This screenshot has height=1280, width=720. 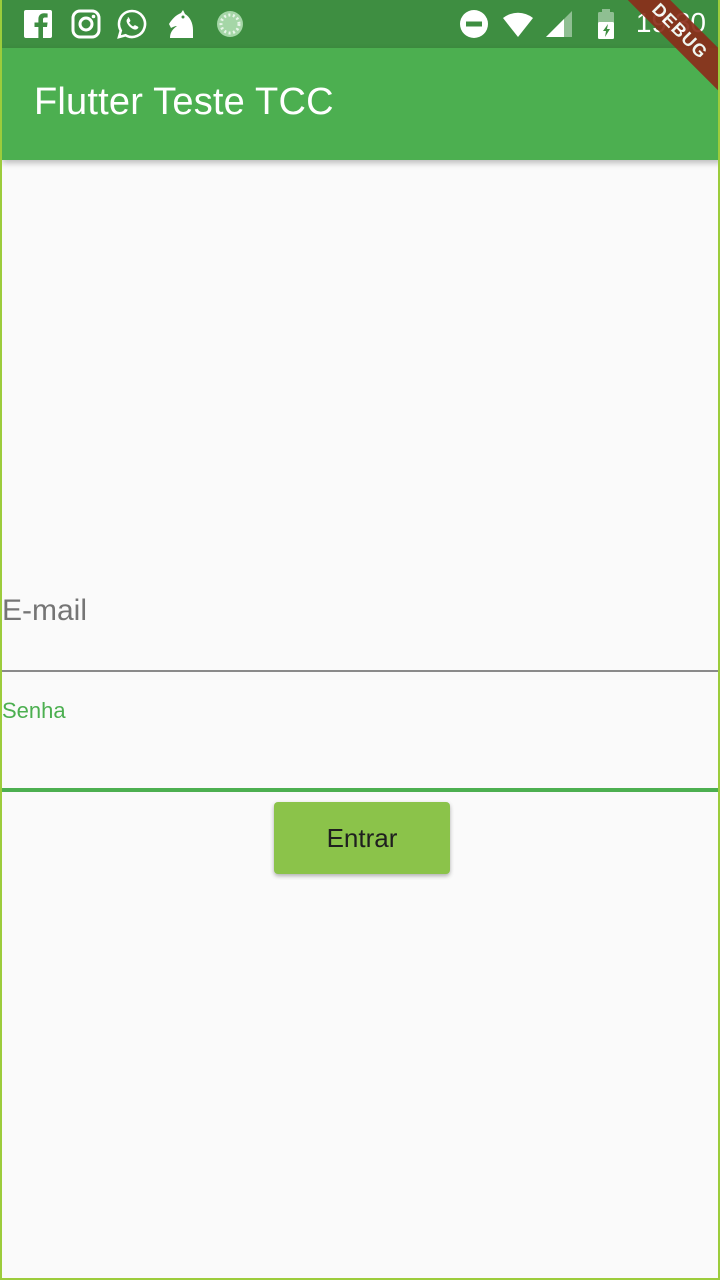 What do you see at coordinates (362, 838) in the screenshot?
I see `login-button: Entrar` at bounding box center [362, 838].